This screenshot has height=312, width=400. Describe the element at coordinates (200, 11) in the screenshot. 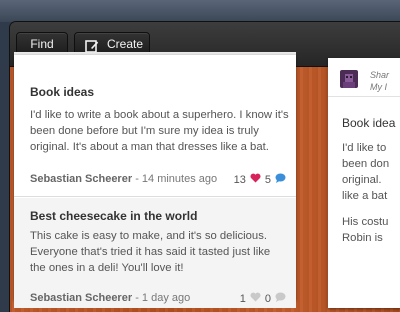

I see `window-frame` at that location.